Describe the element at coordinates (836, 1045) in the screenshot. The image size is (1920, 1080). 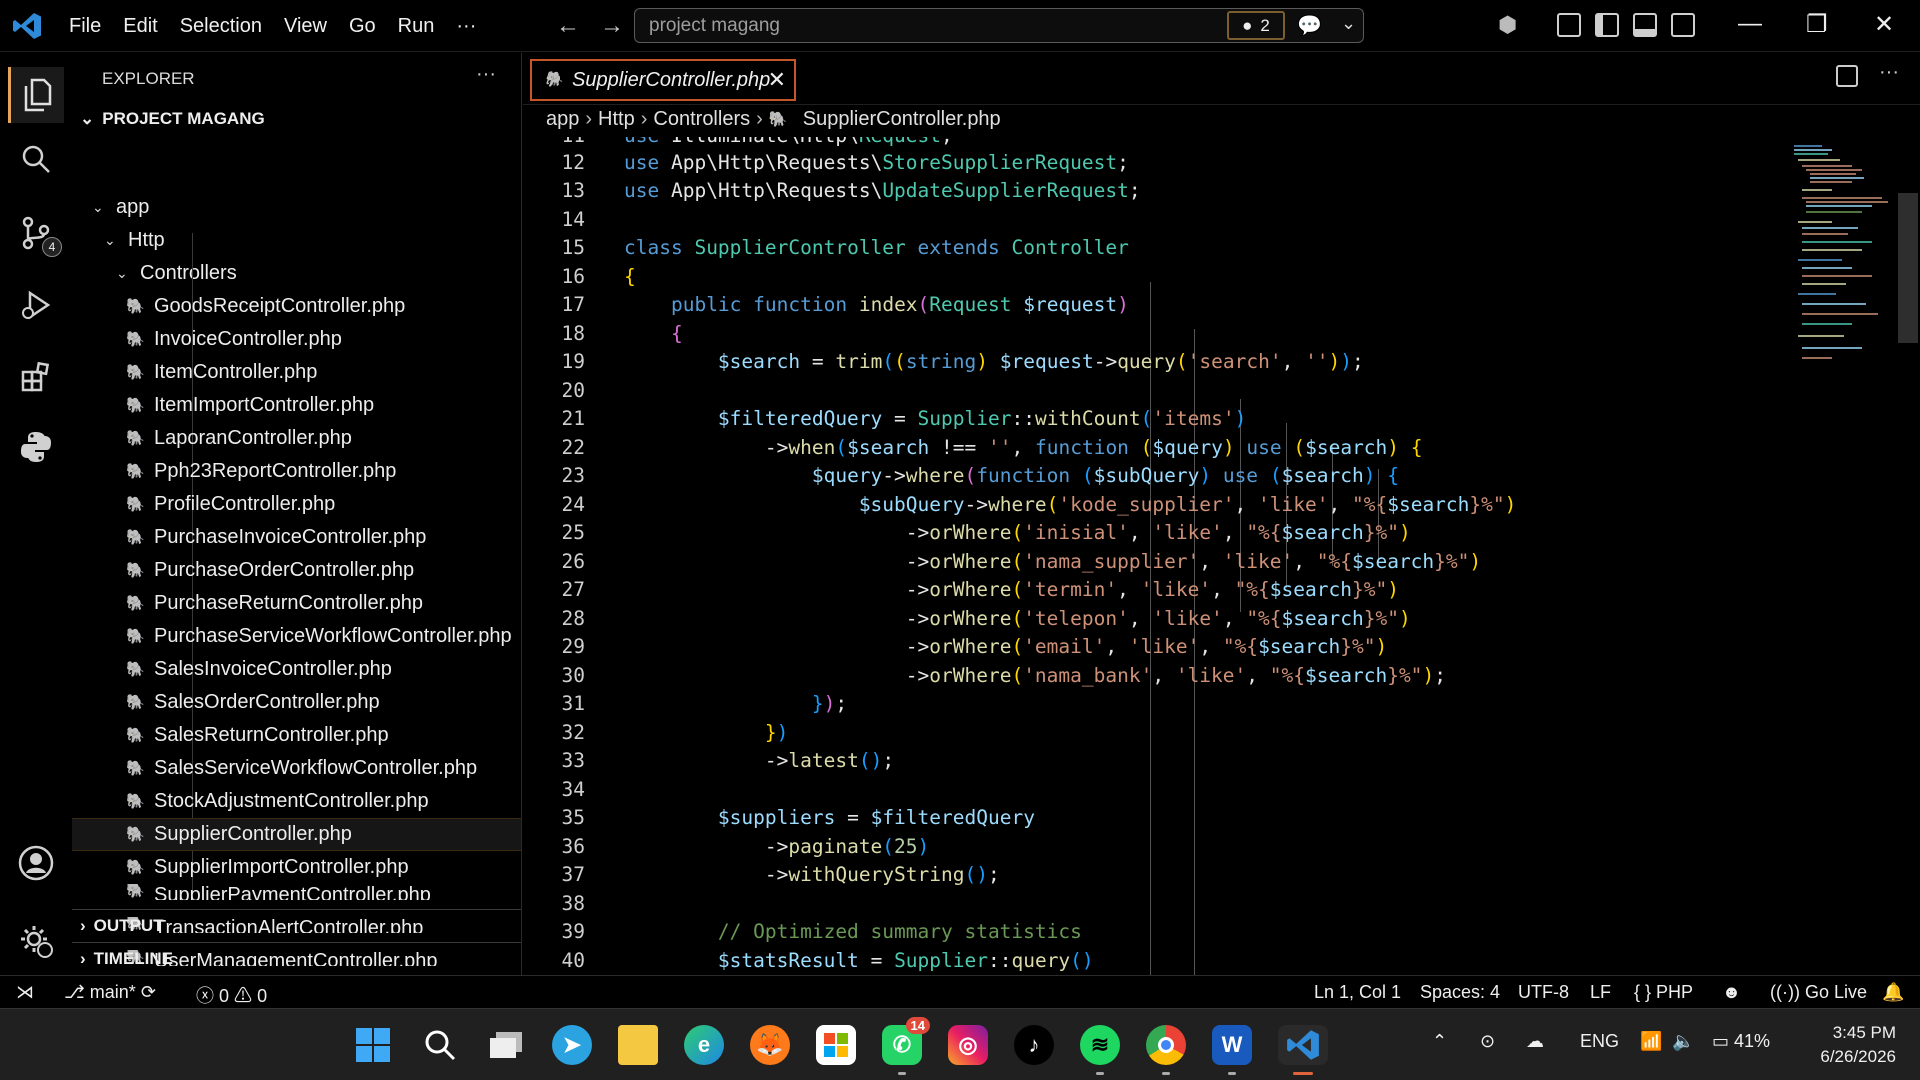
I see `microsoft-store-icon` at that location.